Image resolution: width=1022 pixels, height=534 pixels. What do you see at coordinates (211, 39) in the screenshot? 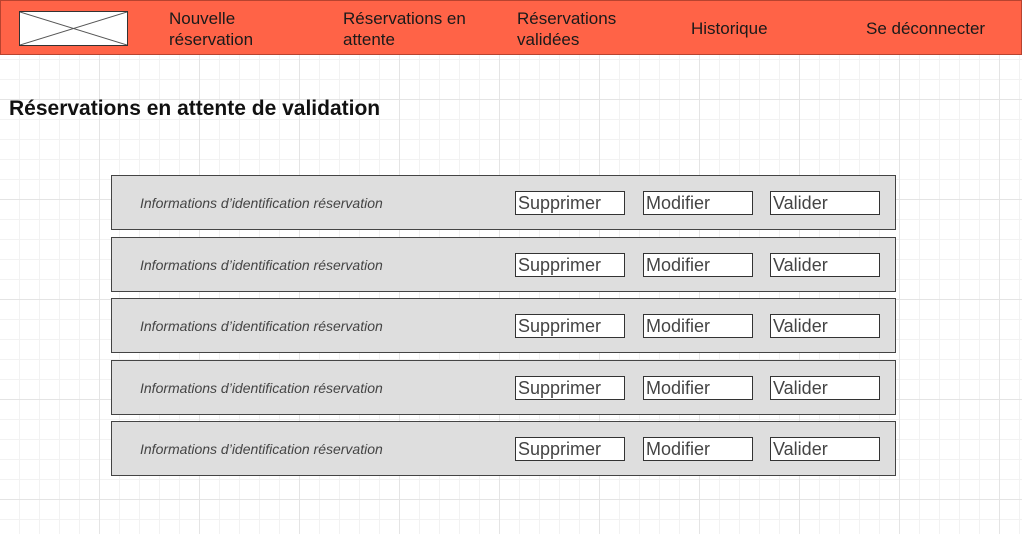
I see `nav-label-line2: réservation` at bounding box center [211, 39].